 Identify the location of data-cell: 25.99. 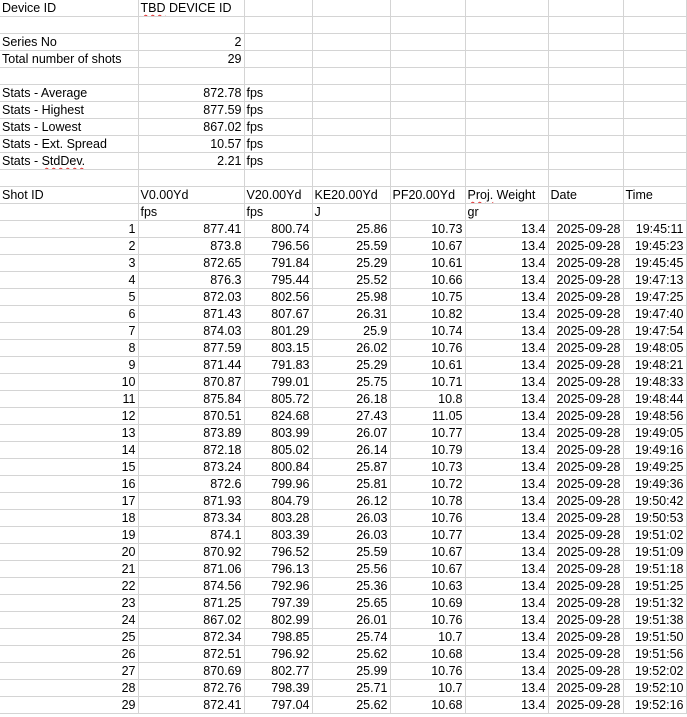
(351, 671).